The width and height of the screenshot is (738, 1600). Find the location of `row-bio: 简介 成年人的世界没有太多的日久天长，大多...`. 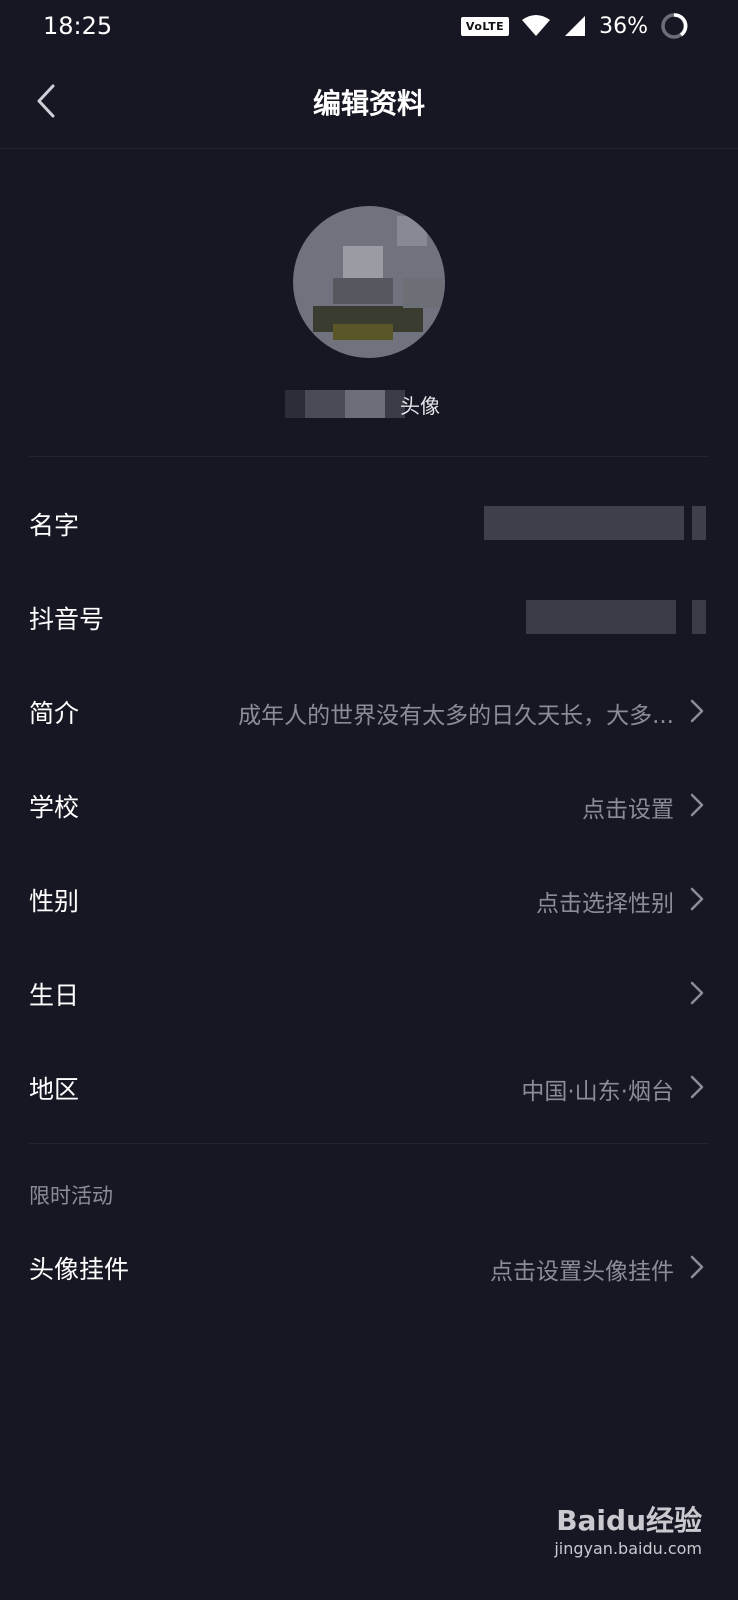

row-bio: 简介 成年人的世界没有太多的日久天长，大多... is located at coordinates (369, 711).